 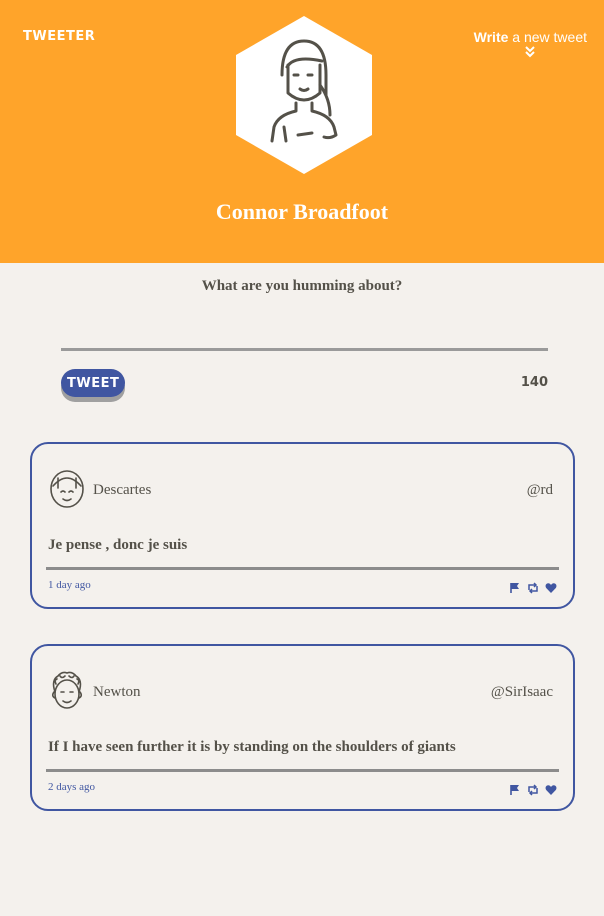 What do you see at coordinates (530, 52) in the screenshot?
I see `chevron-double-down-icon` at bounding box center [530, 52].